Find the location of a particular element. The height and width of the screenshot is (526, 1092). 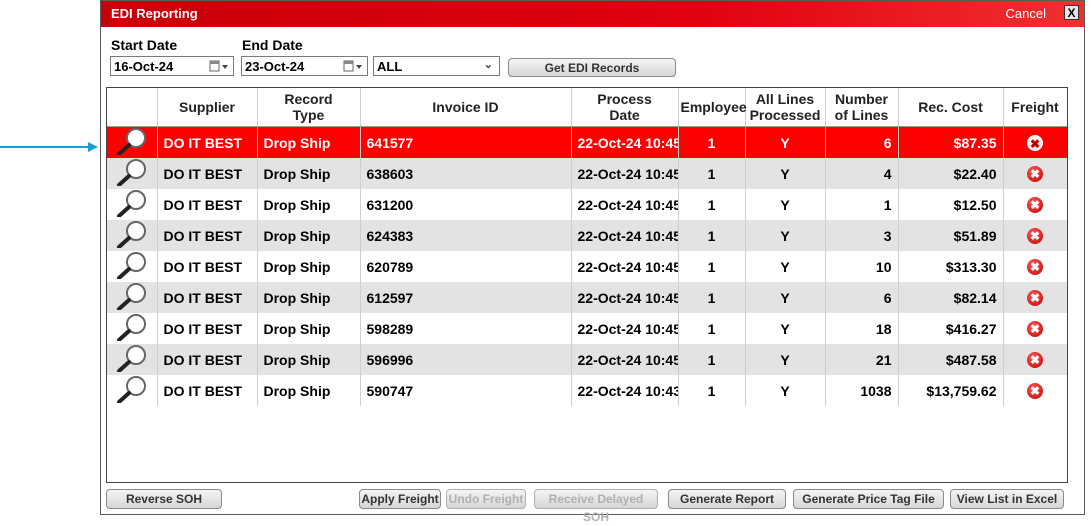

view-list-in-excel-button: View List in Excel is located at coordinates (1007, 499).